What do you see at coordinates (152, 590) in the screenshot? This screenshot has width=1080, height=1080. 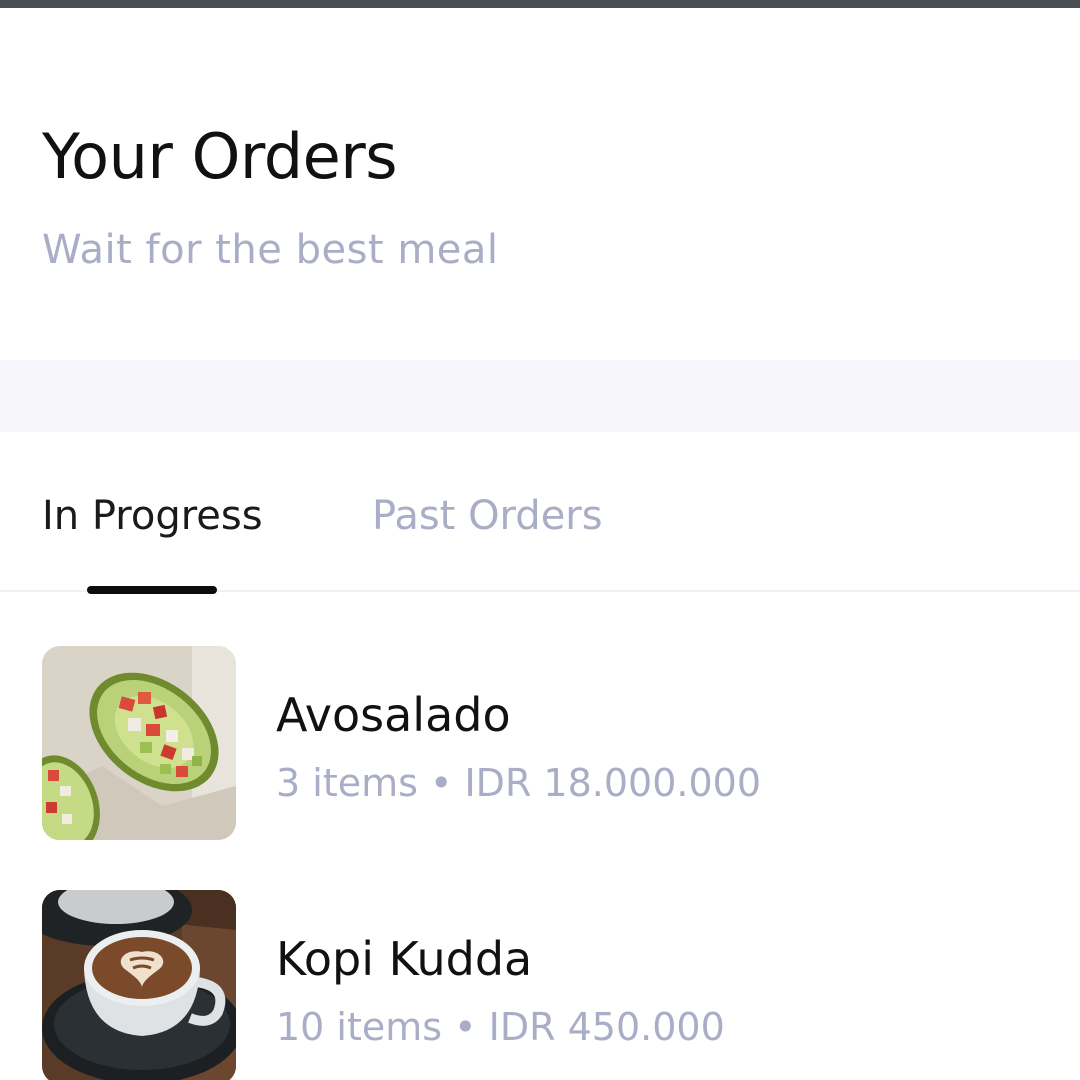 I see `active-tab-indicator` at bounding box center [152, 590].